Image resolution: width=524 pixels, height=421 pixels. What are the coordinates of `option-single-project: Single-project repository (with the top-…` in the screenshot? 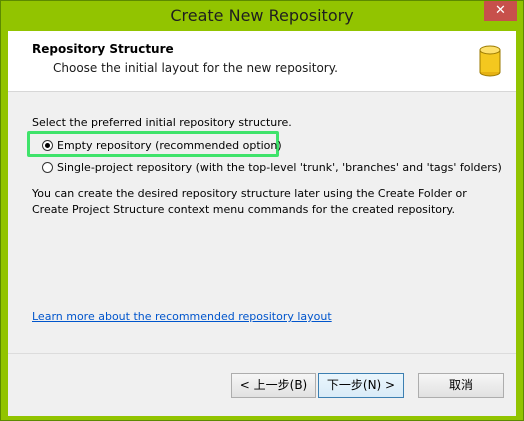 It's located at (272, 167).